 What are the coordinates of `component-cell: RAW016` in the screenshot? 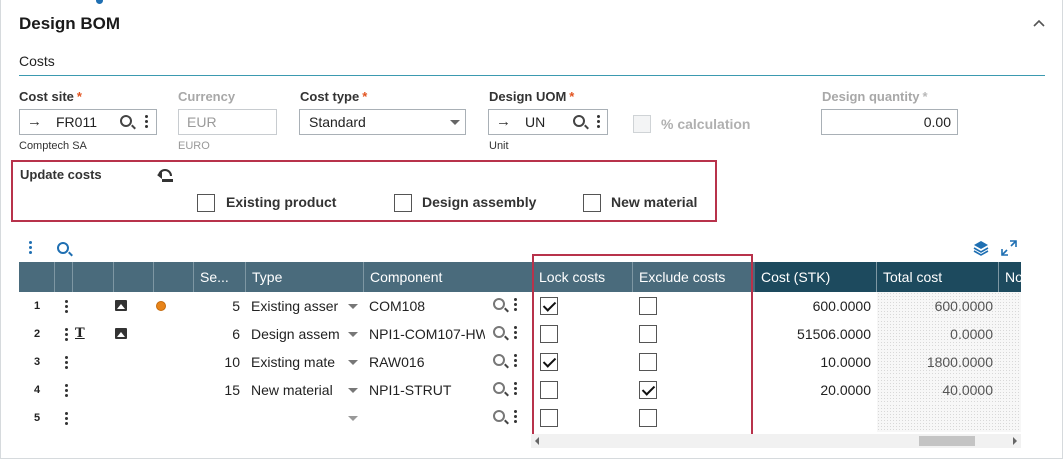 It's located at (448, 362).